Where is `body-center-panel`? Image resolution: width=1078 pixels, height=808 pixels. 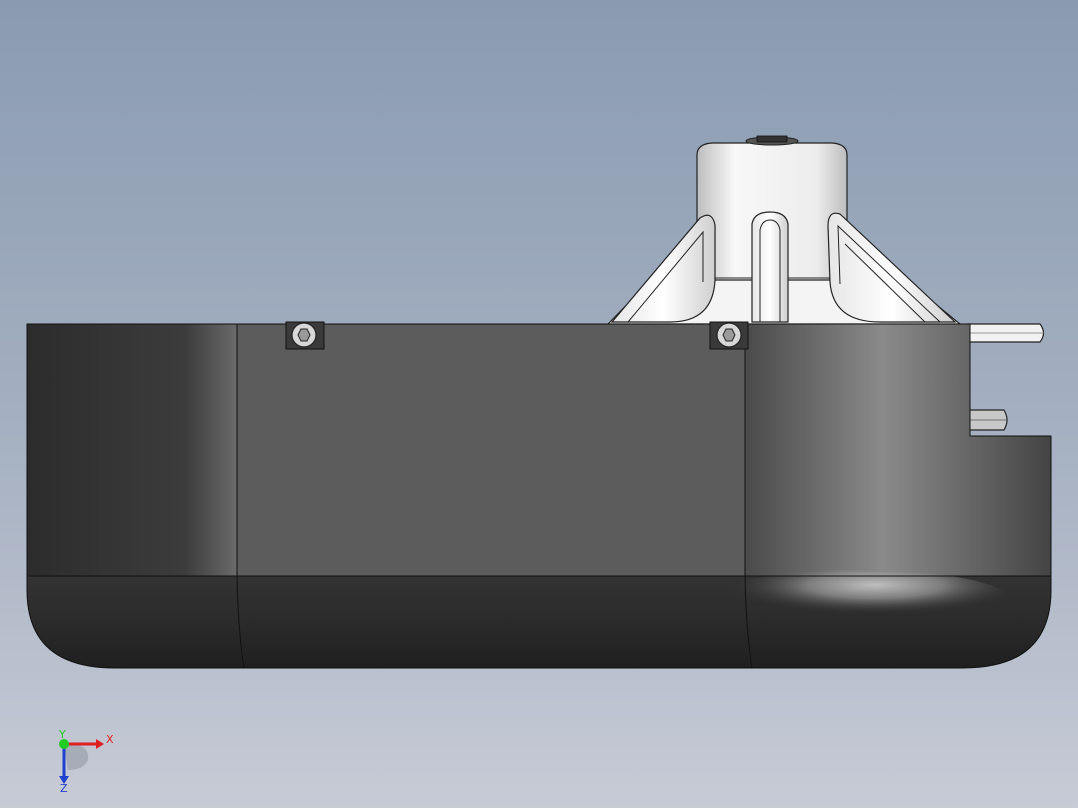
body-center-panel is located at coordinates (491, 450).